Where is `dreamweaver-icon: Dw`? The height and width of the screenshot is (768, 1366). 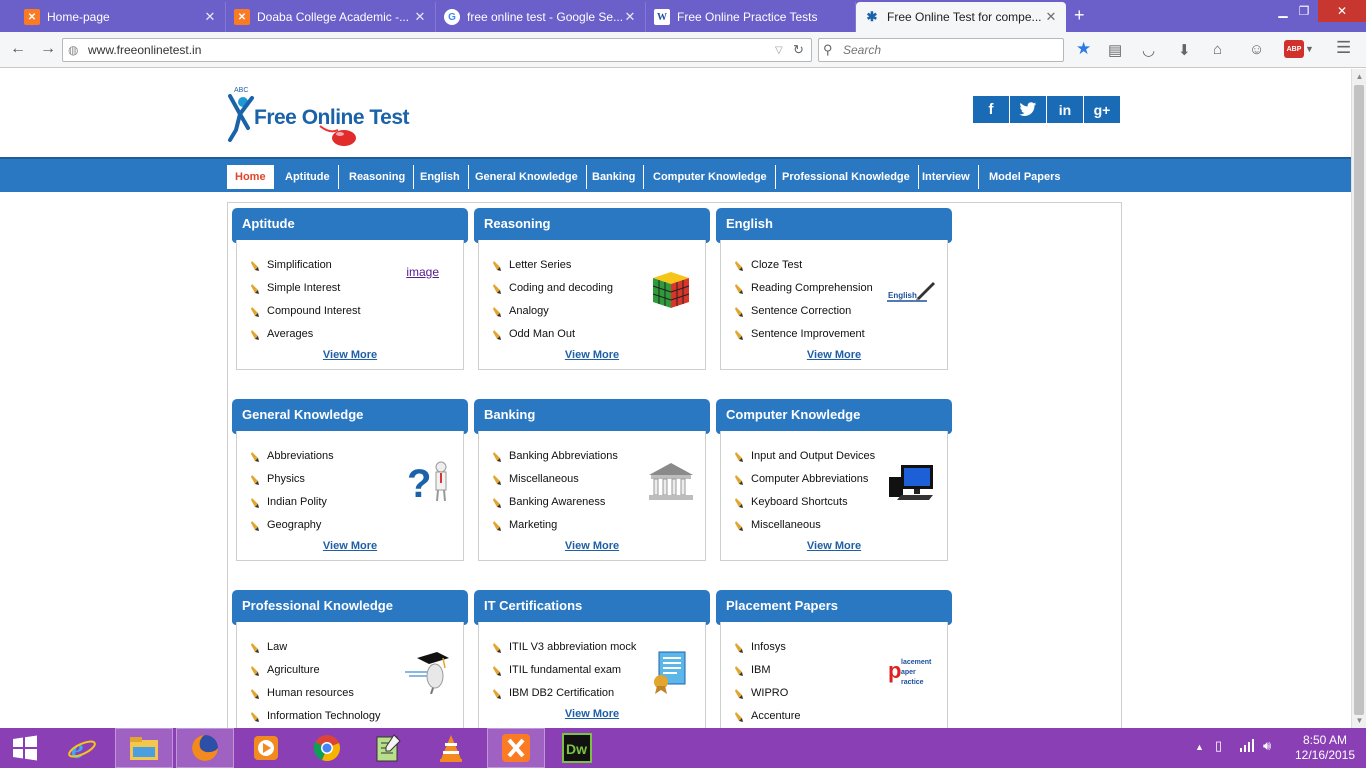 dreamweaver-icon: Dw is located at coordinates (577, 748).